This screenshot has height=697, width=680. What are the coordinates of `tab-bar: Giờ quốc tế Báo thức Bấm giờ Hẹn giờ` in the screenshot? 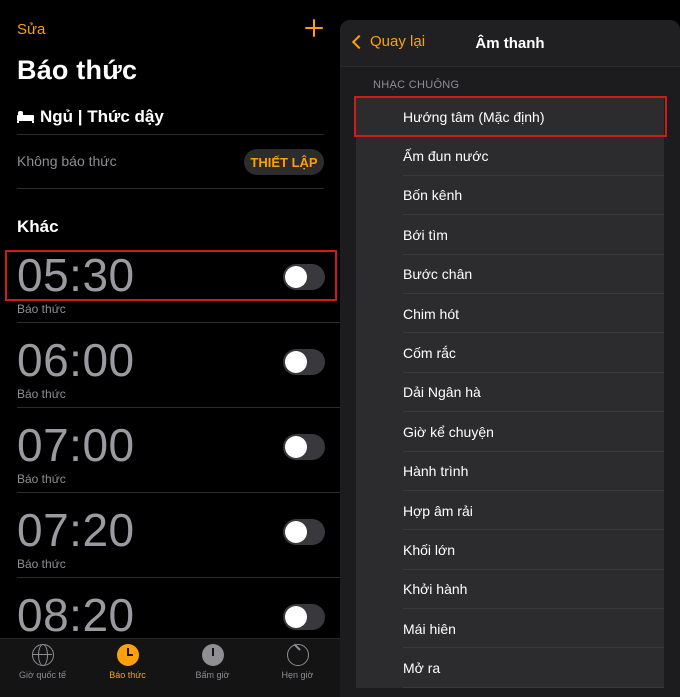 It's located at (170, 667).